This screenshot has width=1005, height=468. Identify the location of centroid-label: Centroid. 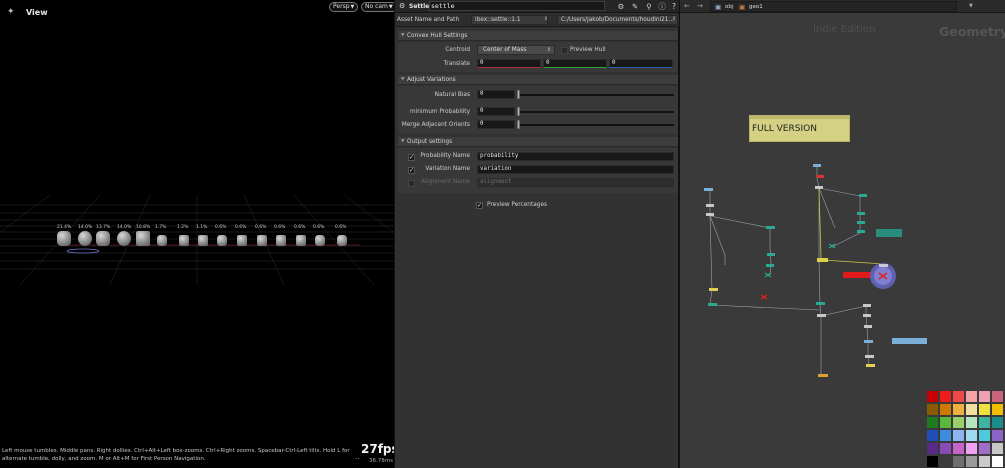
(457, 50).